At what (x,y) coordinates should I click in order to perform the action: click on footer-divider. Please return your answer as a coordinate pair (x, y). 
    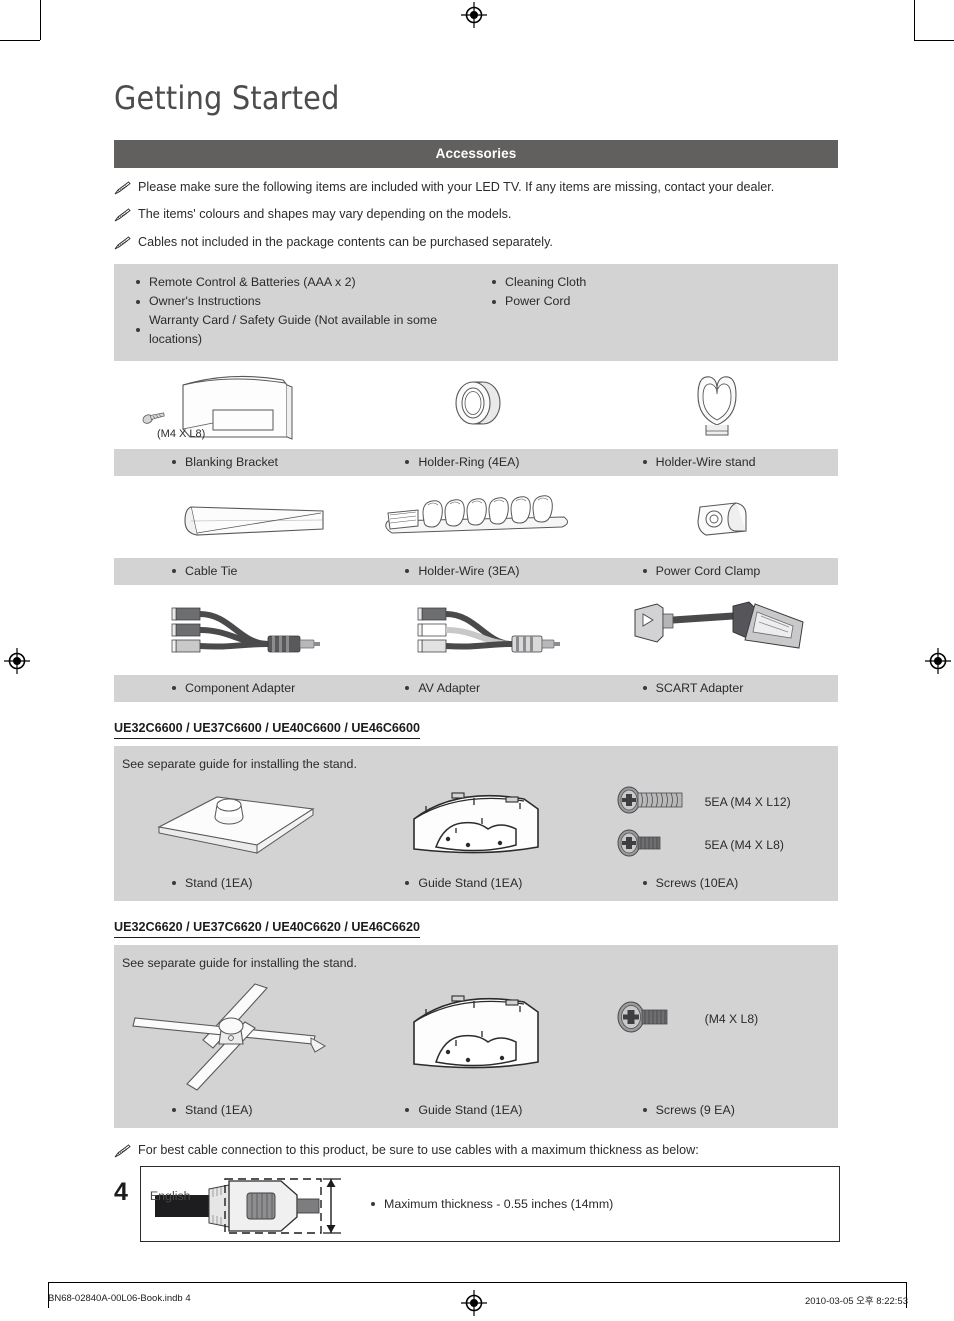
    Looking at the image, I should click on (477, 1282).